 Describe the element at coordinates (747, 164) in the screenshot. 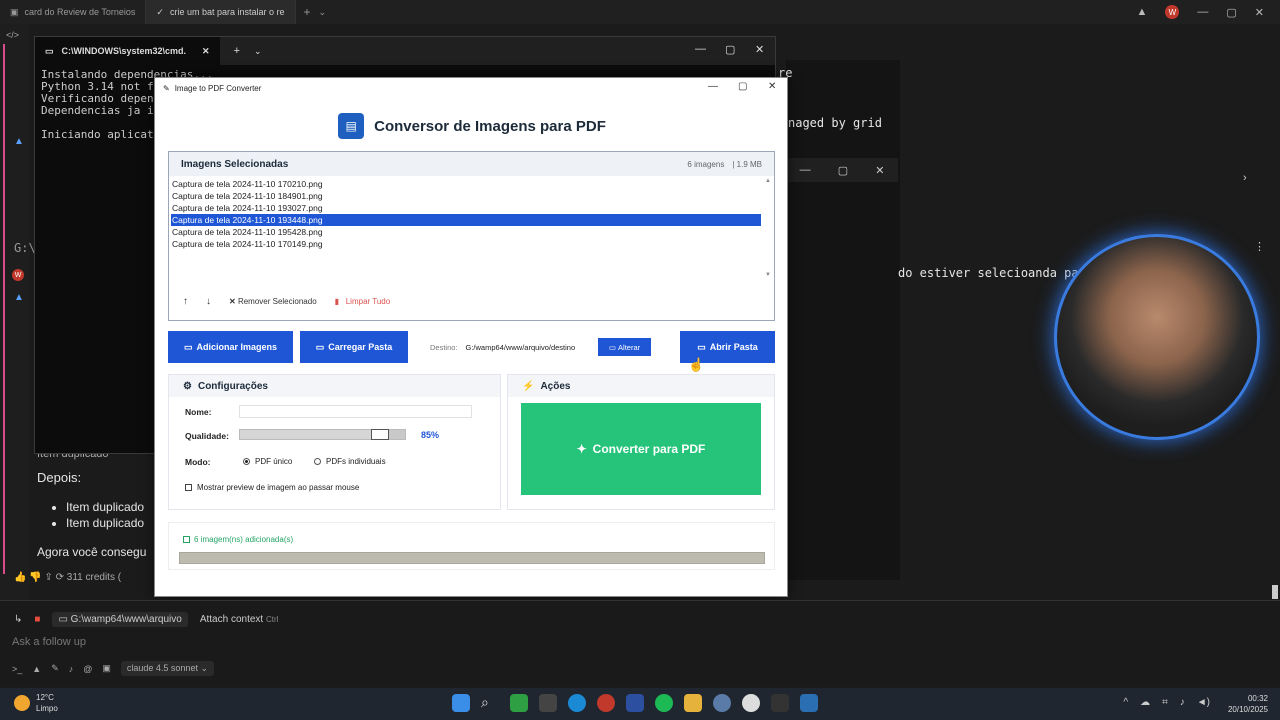

I see `image-size: | 1.9 MB` at that location.